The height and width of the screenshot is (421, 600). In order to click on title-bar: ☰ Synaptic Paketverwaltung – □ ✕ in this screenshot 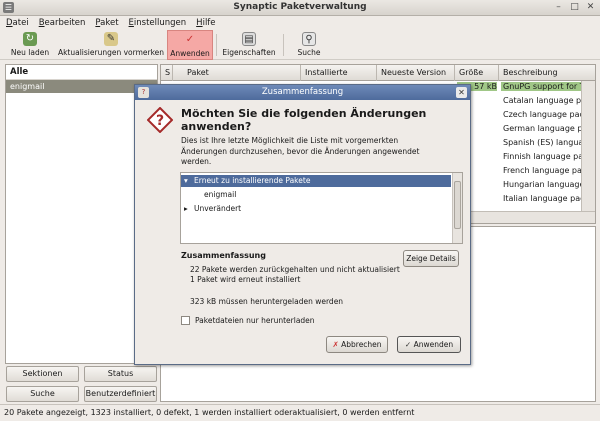, I will do `click(300, 8)`.